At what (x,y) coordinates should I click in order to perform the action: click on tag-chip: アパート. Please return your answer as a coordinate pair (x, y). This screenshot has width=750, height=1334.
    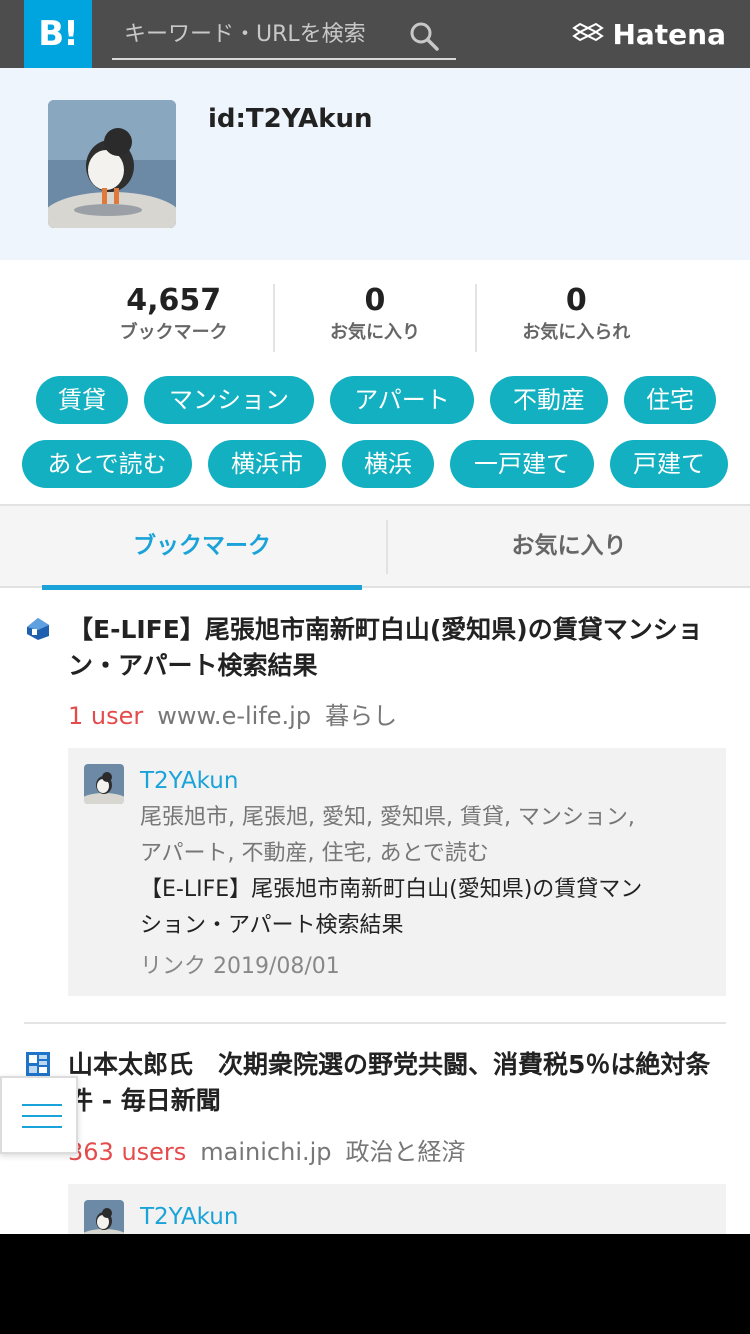
    Looking at the image, I should click on (402, 400).